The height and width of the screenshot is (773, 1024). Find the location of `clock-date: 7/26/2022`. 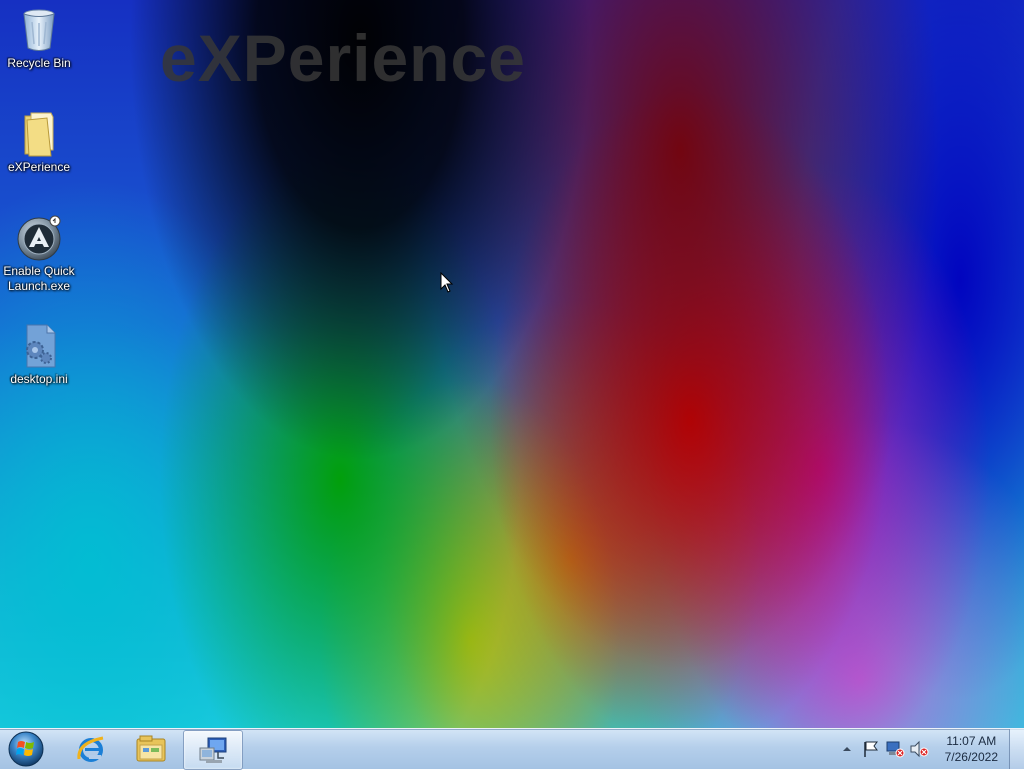

clock-date: 7/26/2022 is located at coordinates (971, 757).